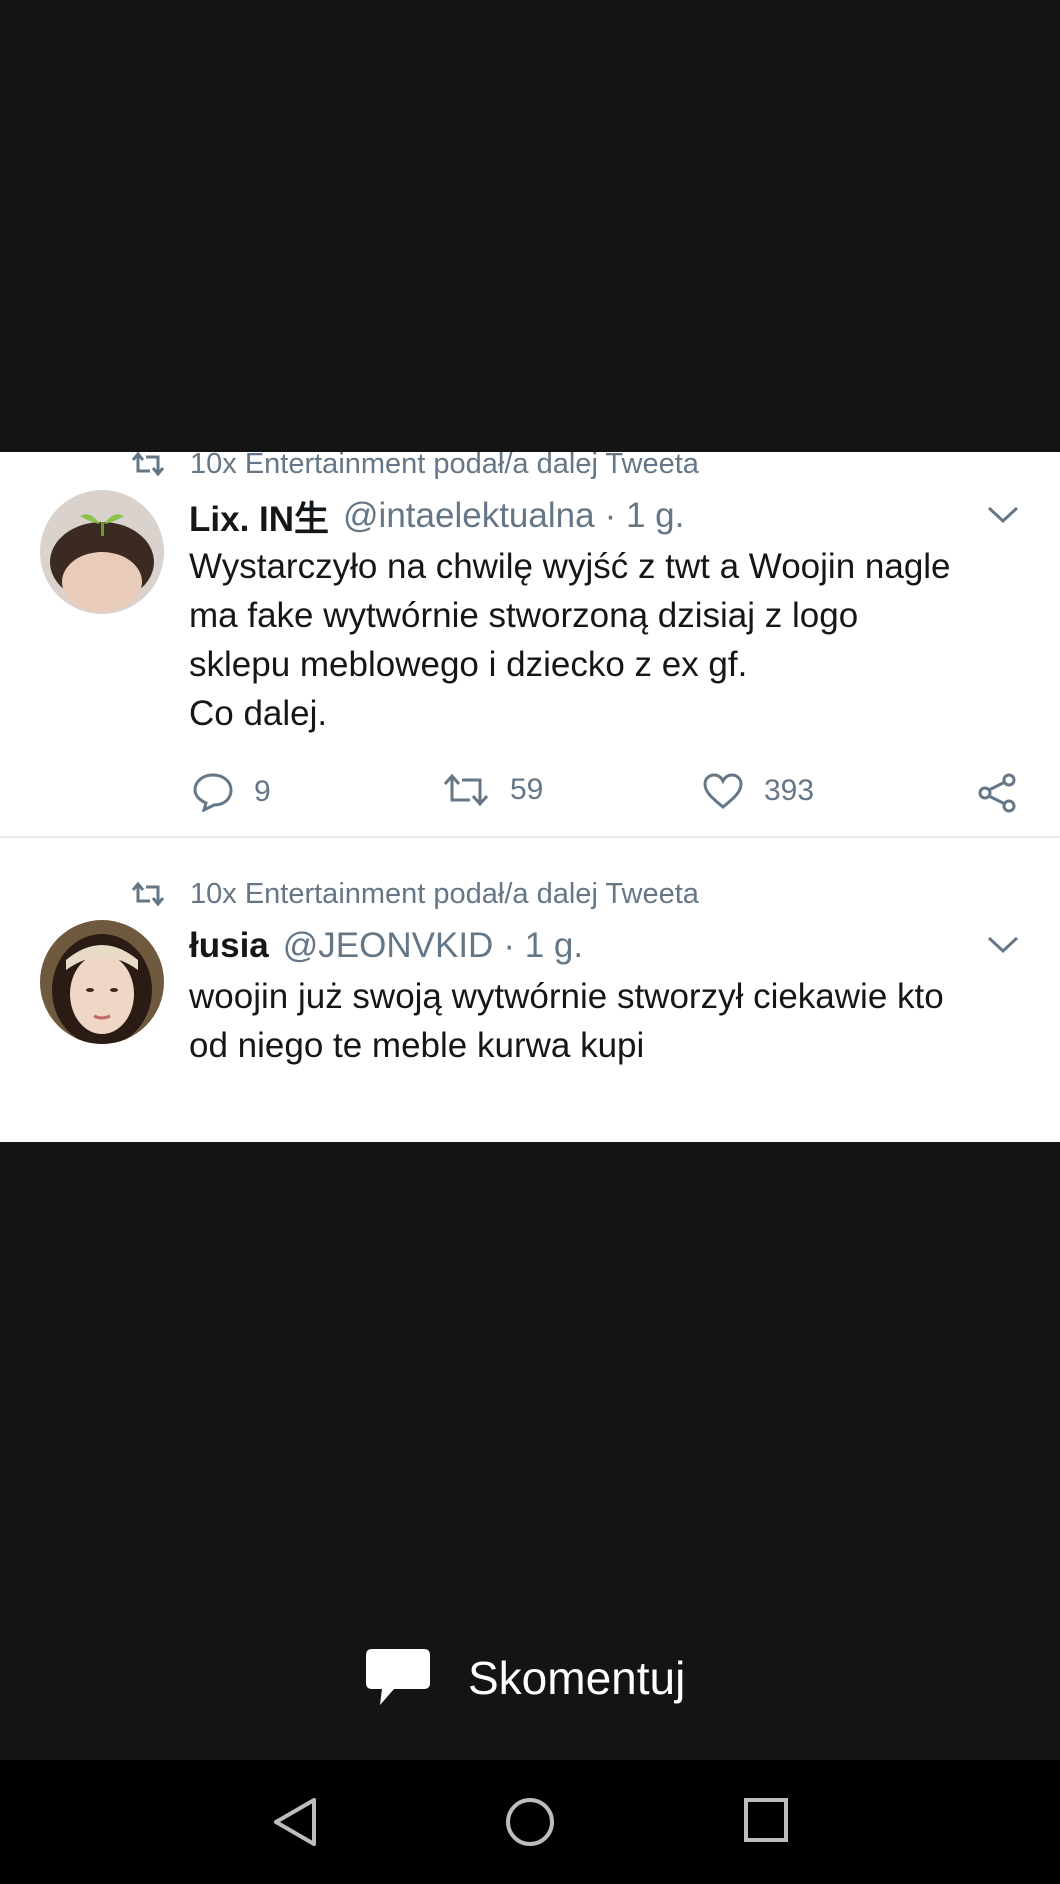 The height and width of the screenshot is (1884, 1060). Describe the element at coordinates (213, 792) in the screenshot. I see `reply-icon` at that location.